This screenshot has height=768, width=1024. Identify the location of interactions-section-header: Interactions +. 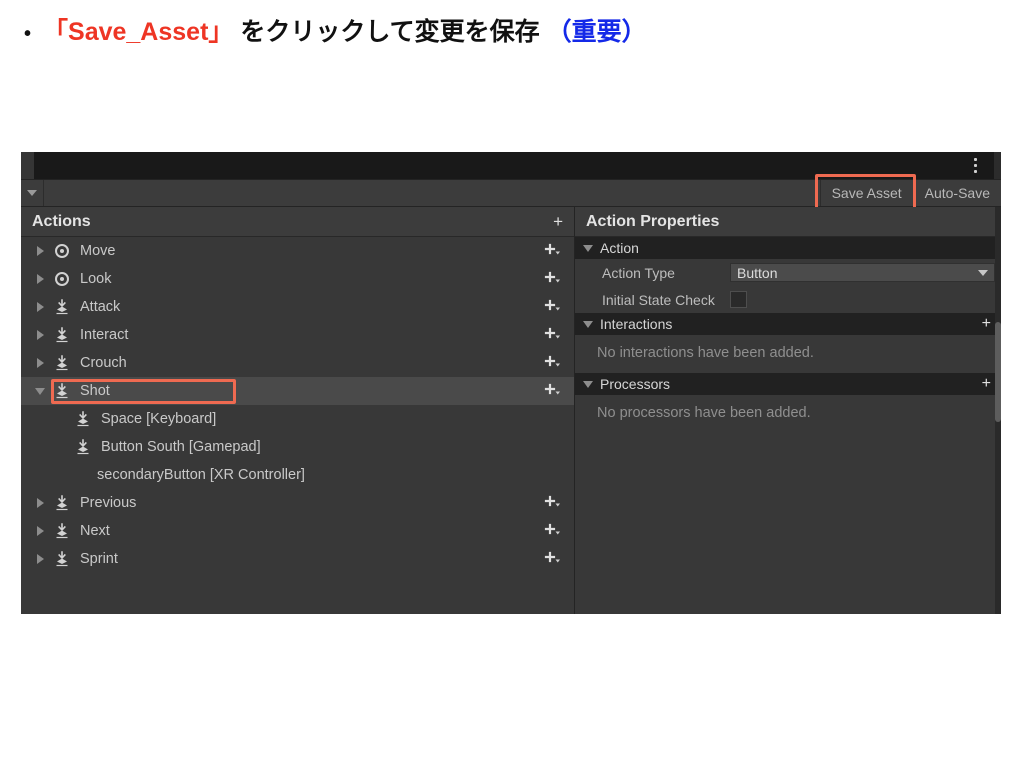
(788, 324).